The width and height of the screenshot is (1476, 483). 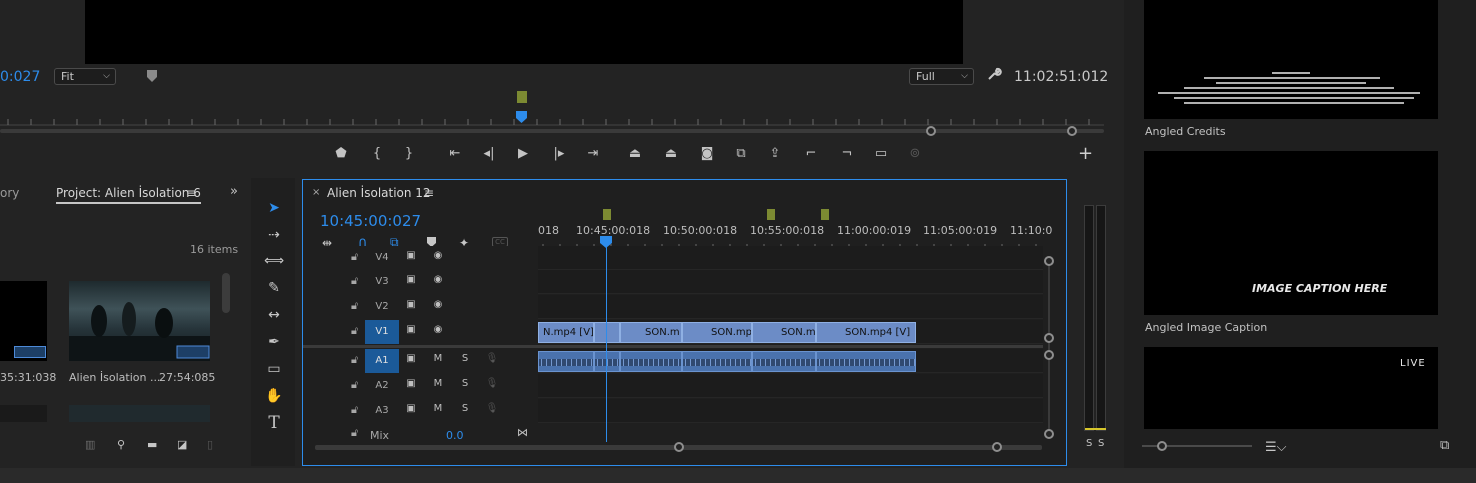 I want to click on graphic-template-thumbnail, so click(x=1291, y=59).